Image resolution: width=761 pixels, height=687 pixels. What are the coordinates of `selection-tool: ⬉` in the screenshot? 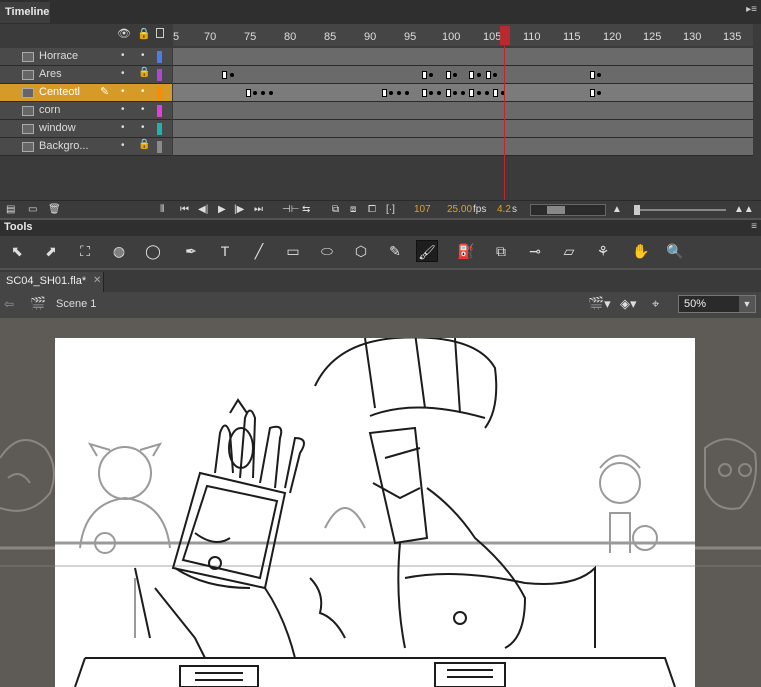 It's located at (17, 251).